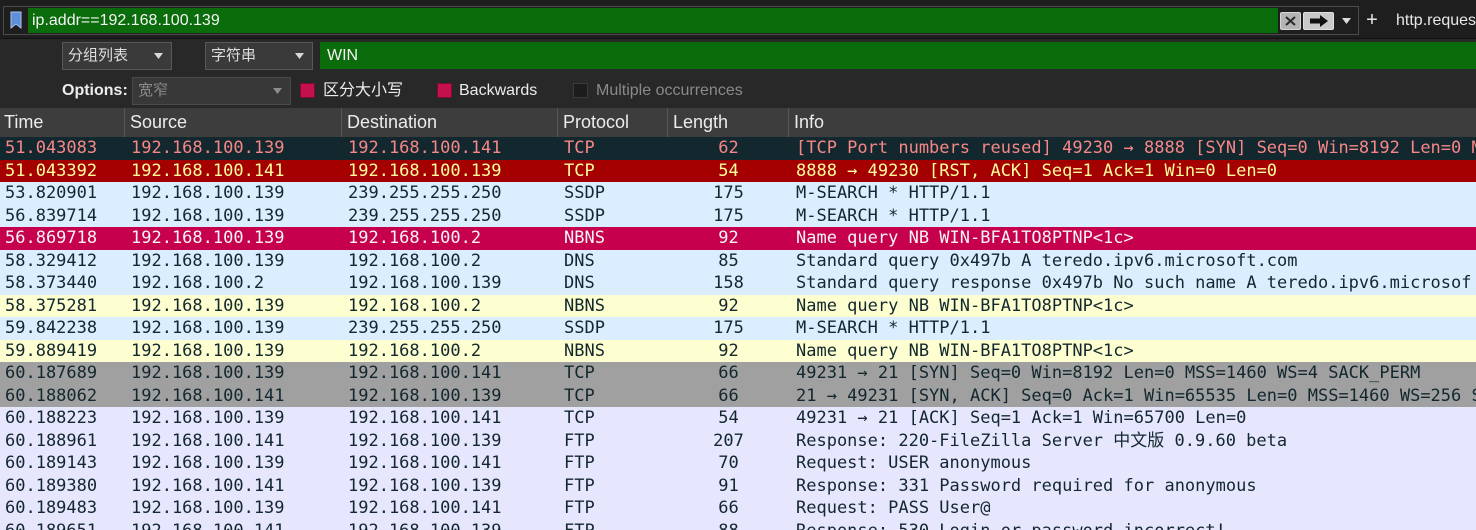 The image size is (1476, 530). I want to click on display-filter-input, so click(653, 20).